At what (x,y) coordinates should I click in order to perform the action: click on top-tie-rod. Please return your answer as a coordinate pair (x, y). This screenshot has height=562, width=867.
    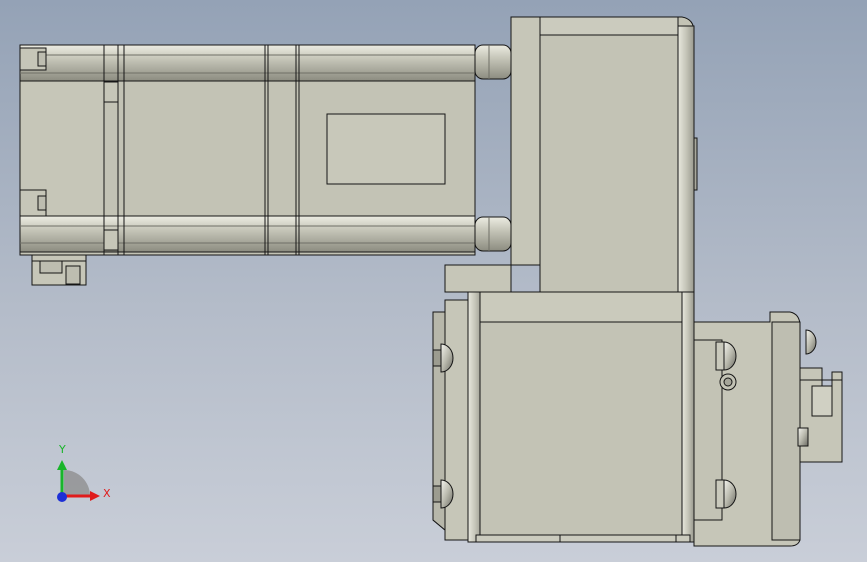
    Looking at the image, I should click on (247, 63).